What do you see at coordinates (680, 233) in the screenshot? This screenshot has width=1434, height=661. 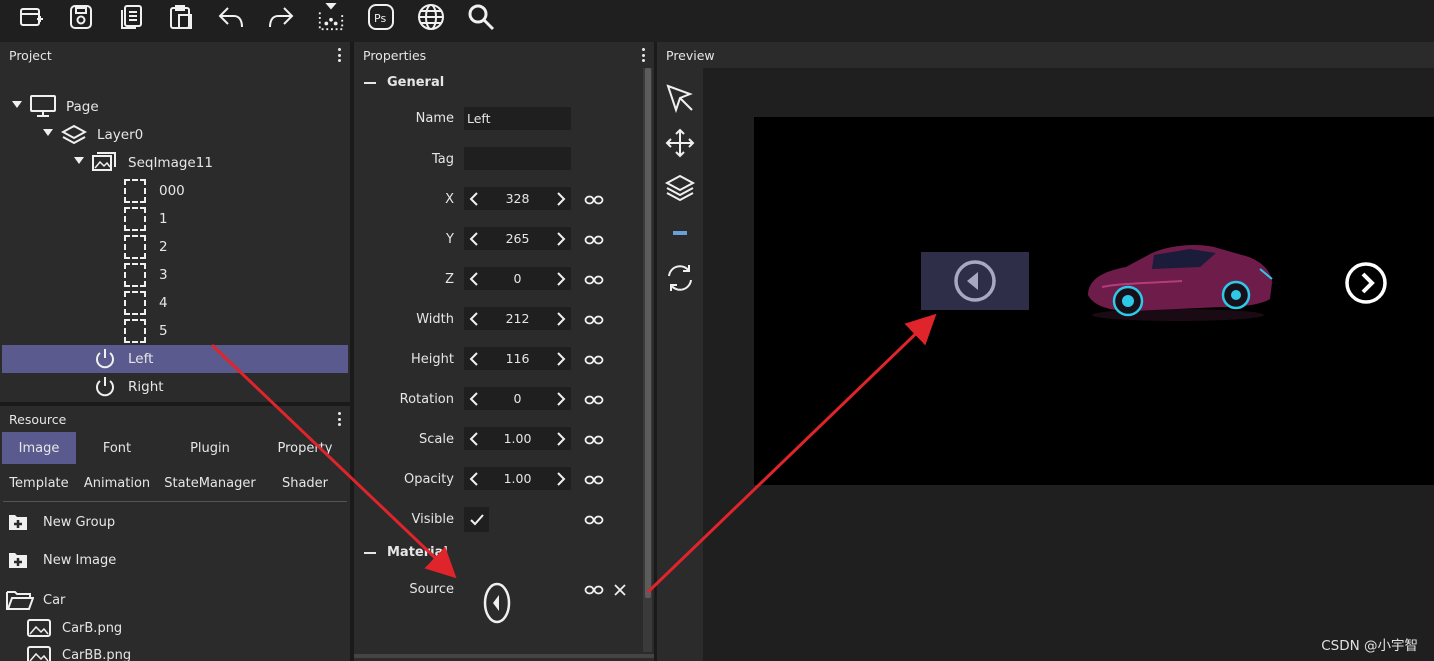 I see `grid-icon` at bounding box center [680, 233].